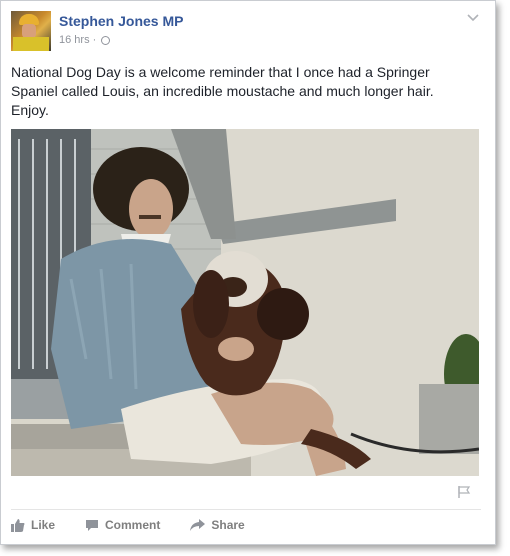 The height and width of the screenshot is (556, 510). I want to click on chevron-down-icon, so click(473, 18).